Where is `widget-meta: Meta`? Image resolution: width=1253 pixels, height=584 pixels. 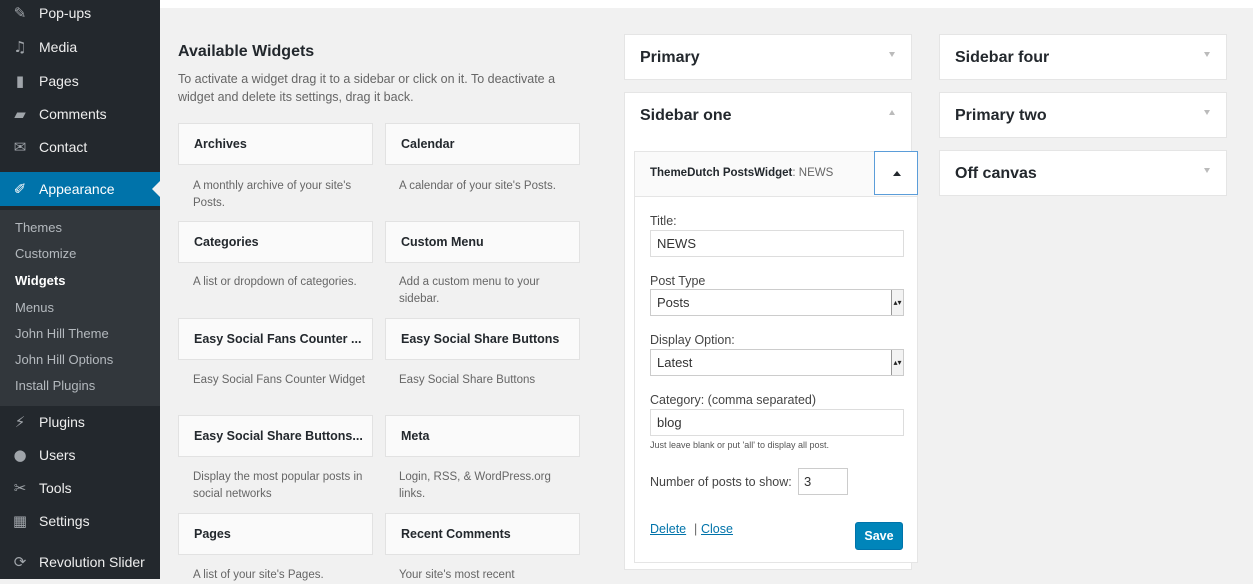
widget-meta: Meta is located at coordinates (482, 436).